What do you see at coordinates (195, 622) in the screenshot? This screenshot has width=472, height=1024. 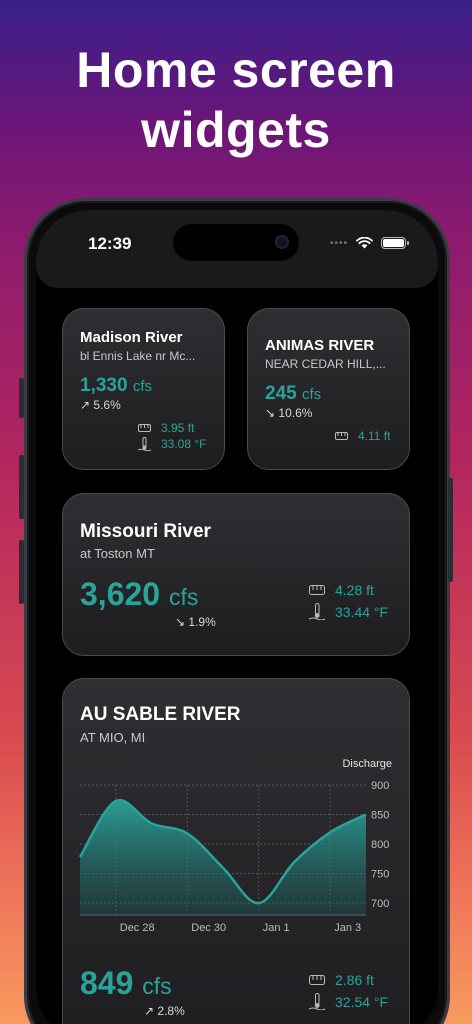 I see `discharge-change: ↘ 1.9%` at bounding box center [195, 622].